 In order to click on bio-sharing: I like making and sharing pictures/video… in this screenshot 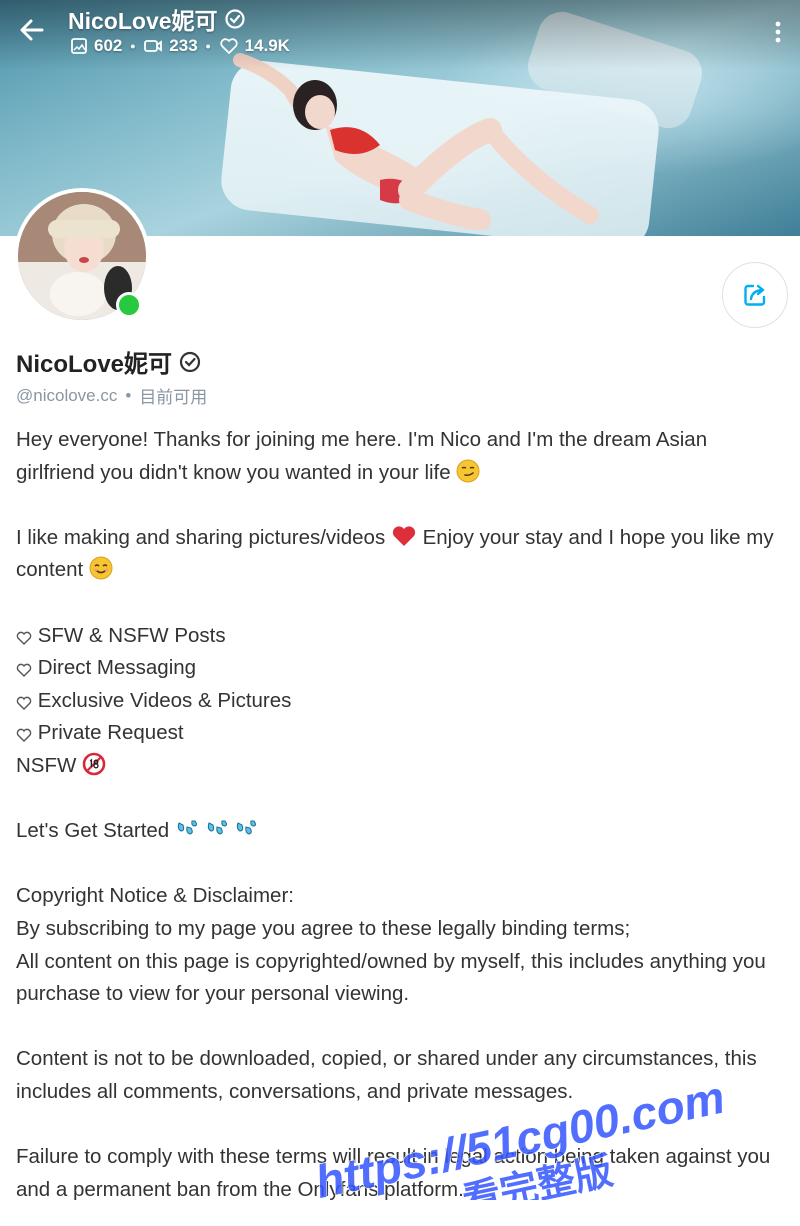, I will do `click(201, 537)`.